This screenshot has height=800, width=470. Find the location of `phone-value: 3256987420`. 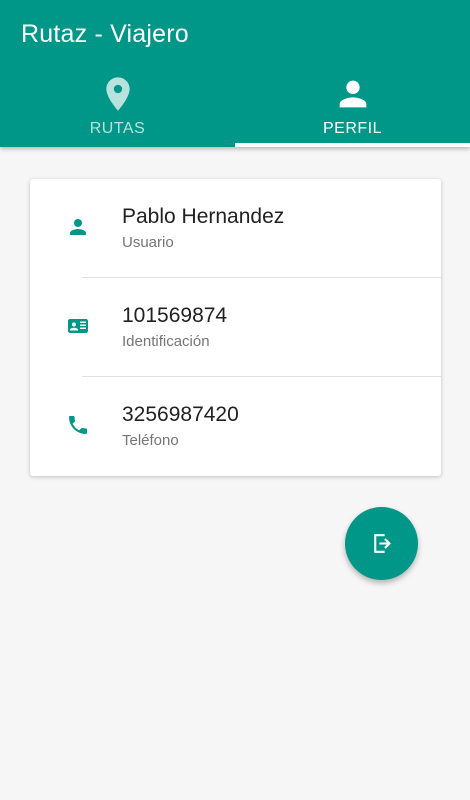

phone-value: 3256987420 is located at coordinates (180, 414).